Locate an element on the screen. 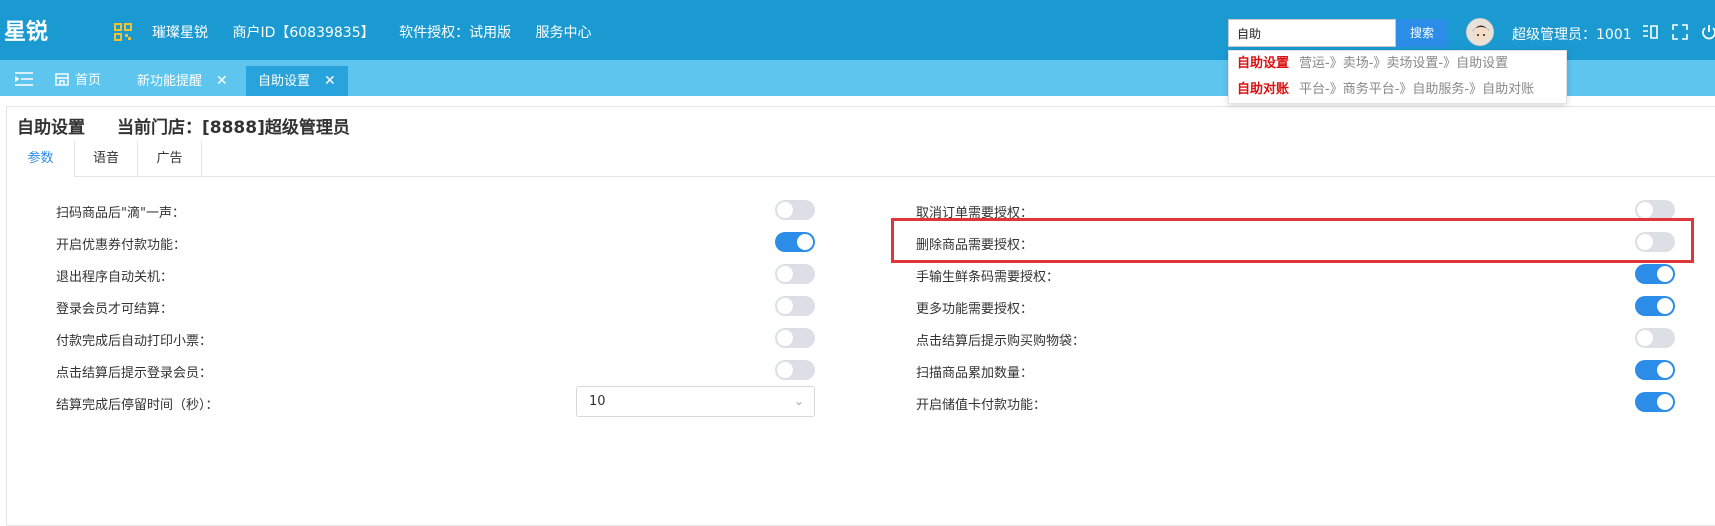  setting-label: 更多功能需要授权： is located at coordinates (975, 309).